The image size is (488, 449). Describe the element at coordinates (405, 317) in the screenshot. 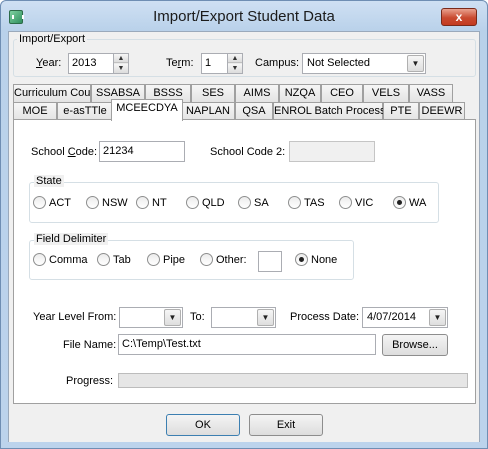

I see `process-date-picker: 4/07/2014 ▼` at that location.